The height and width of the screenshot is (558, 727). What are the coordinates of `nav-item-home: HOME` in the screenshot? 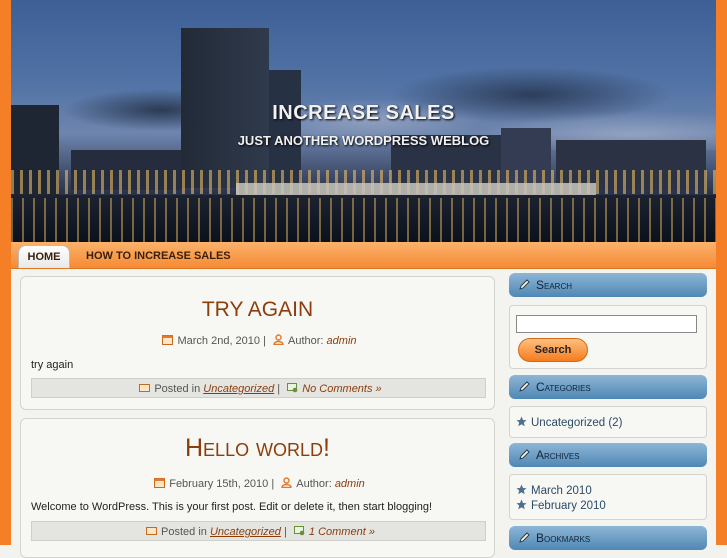 It's located at (44, 256).